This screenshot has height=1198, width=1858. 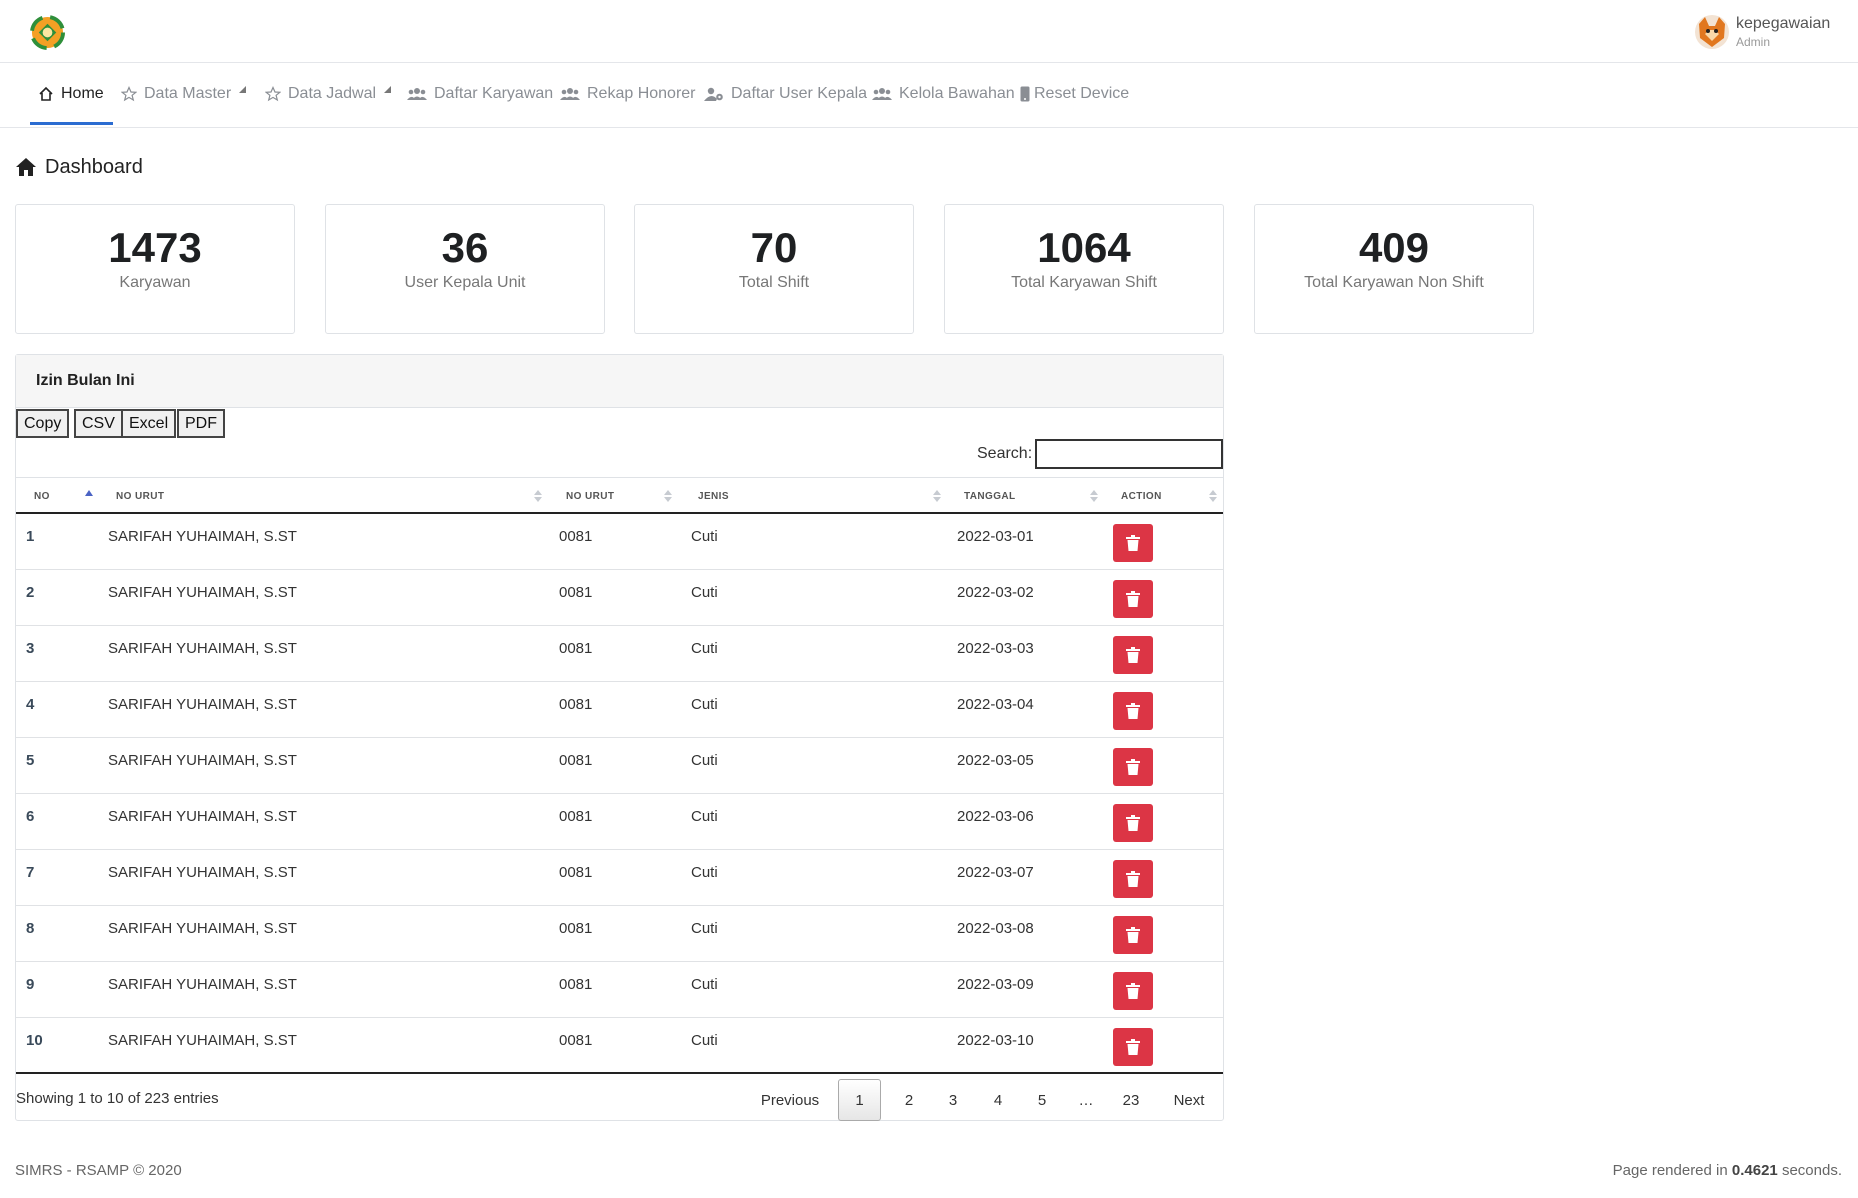 What do you see at coordinates (1084, 247) in the screenshot?
I see `stat-value: 1064` at bounding box center [1084, 247].